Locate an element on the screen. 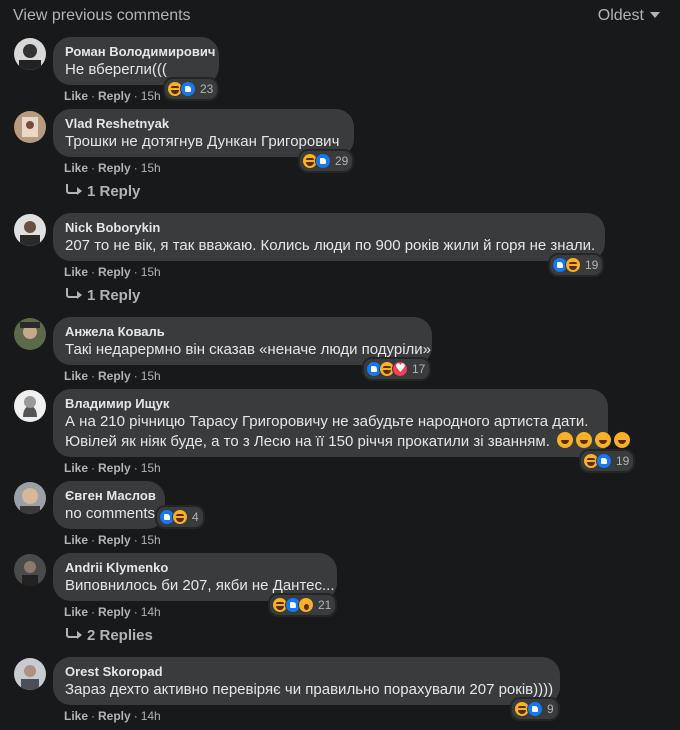  comment-author: Роман Володимирович is located at coordinates (140, 52).